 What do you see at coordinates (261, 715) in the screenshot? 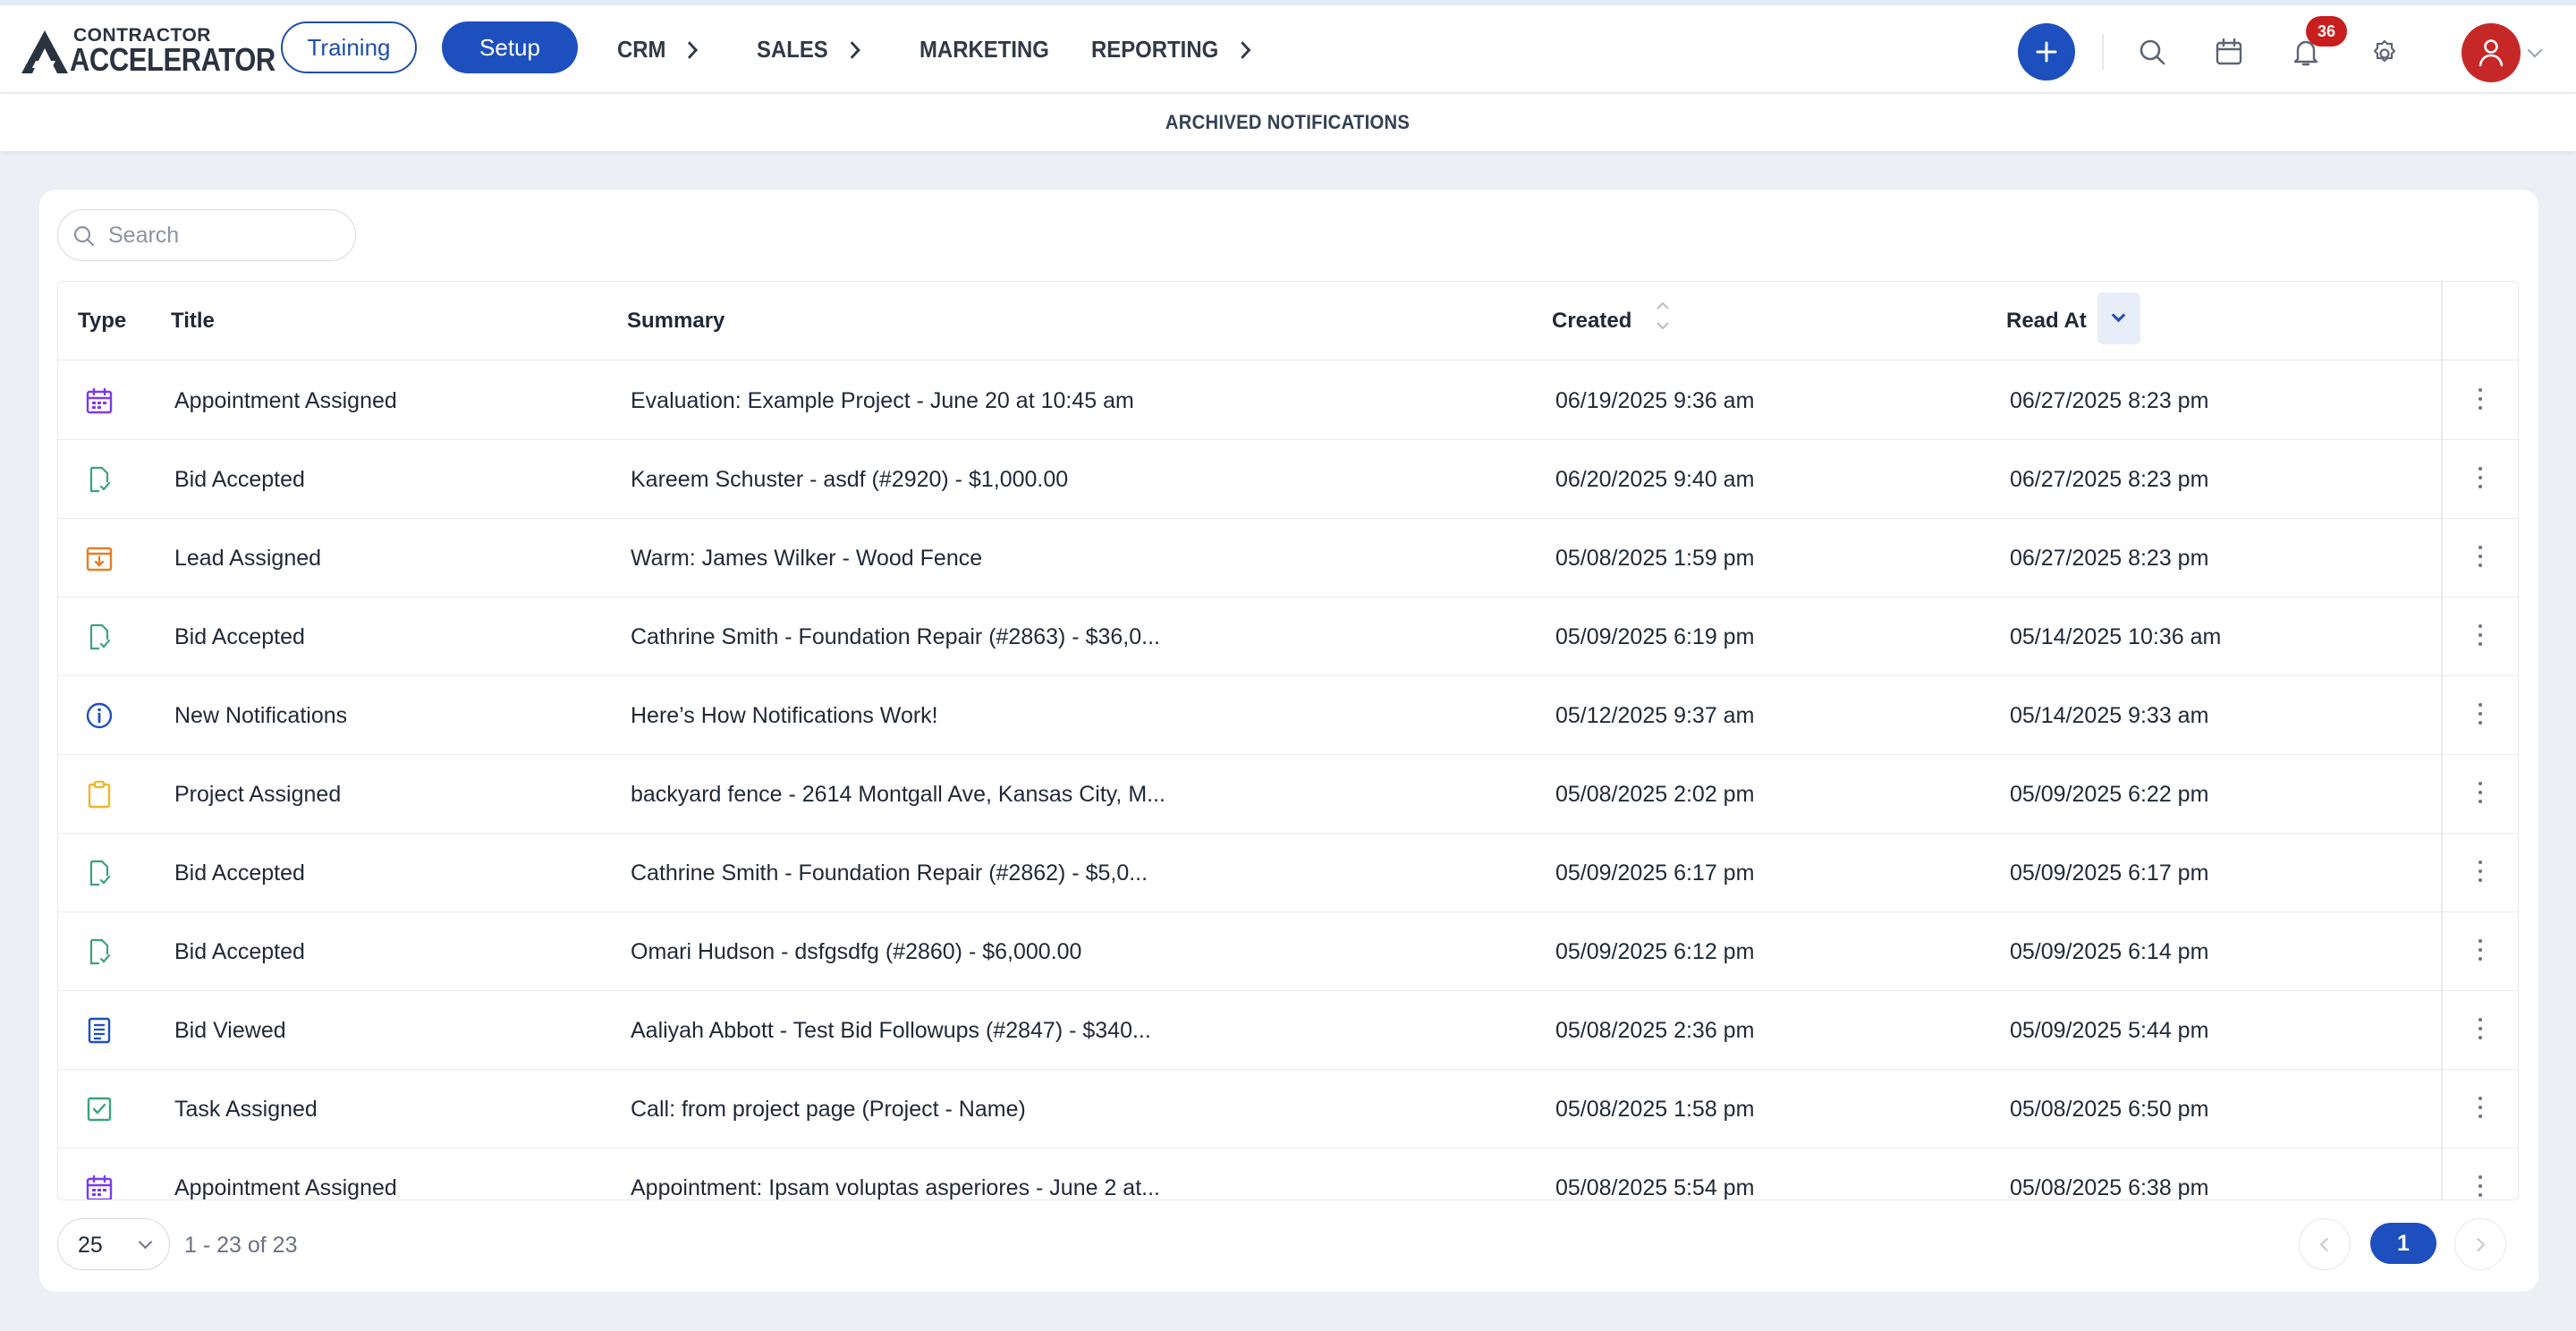
I see `row-title: New Notifications` at bounding box center [261, 715].